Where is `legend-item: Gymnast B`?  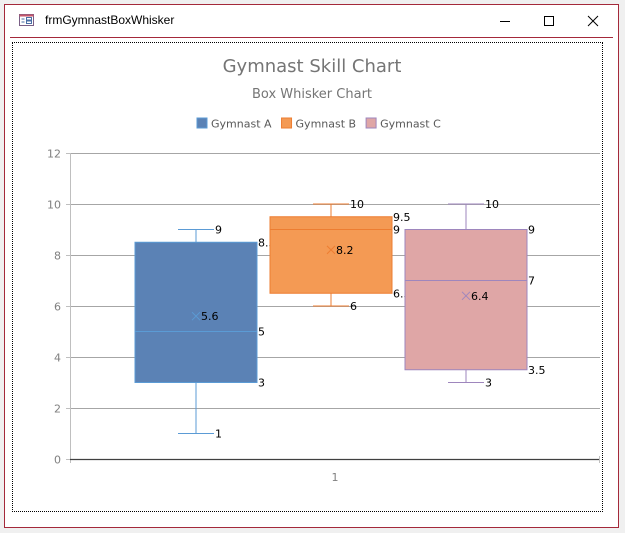 legend-item: Gymnast B is located at coordinates (319, 124).